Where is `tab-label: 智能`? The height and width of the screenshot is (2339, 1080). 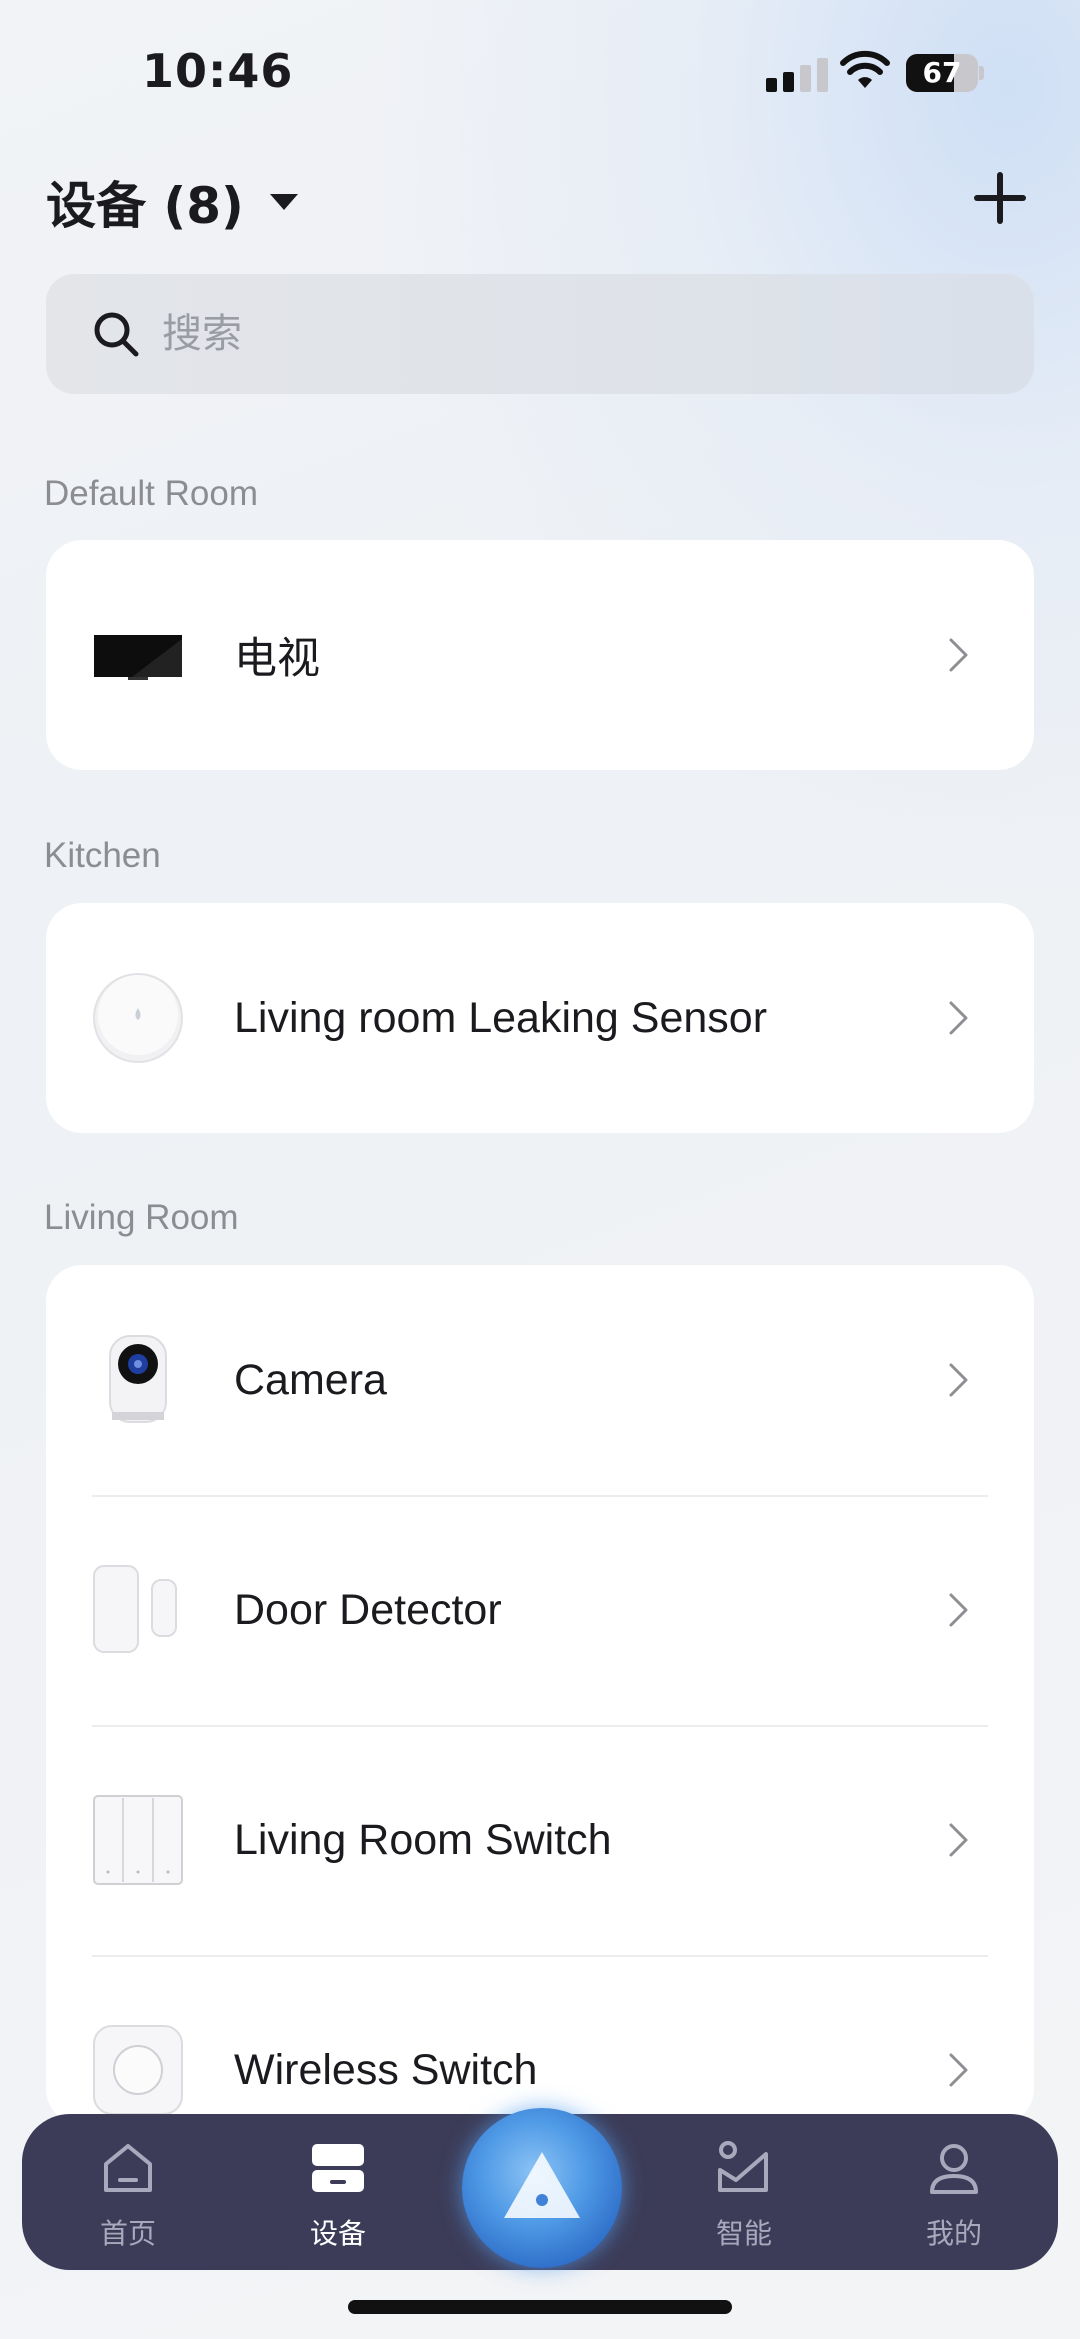 tab-label: 智能 is located at coordinates (743, 2233).